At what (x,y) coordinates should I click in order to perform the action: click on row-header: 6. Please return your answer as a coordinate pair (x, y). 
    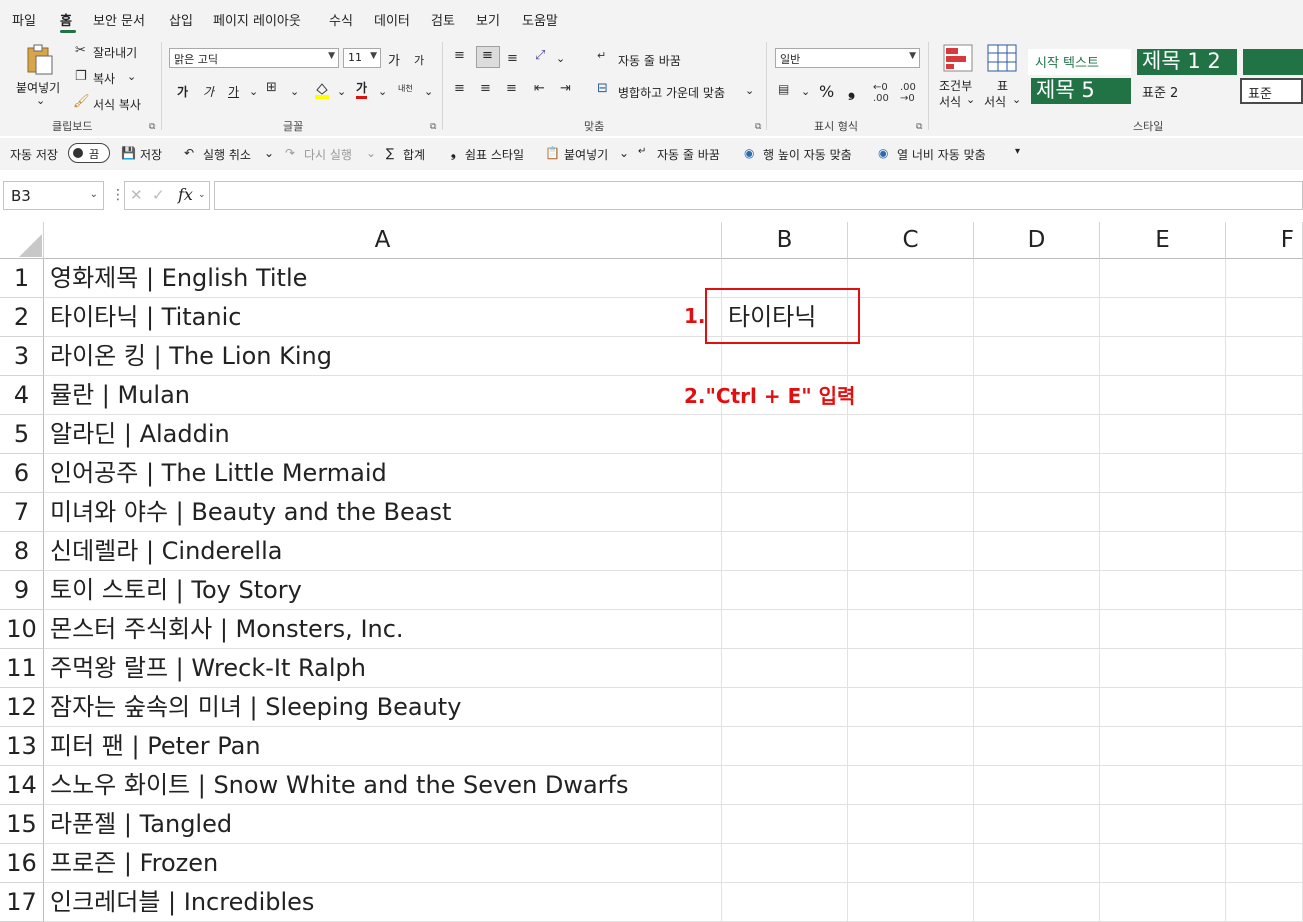
    Looking at the image, I should click on (22, 473).